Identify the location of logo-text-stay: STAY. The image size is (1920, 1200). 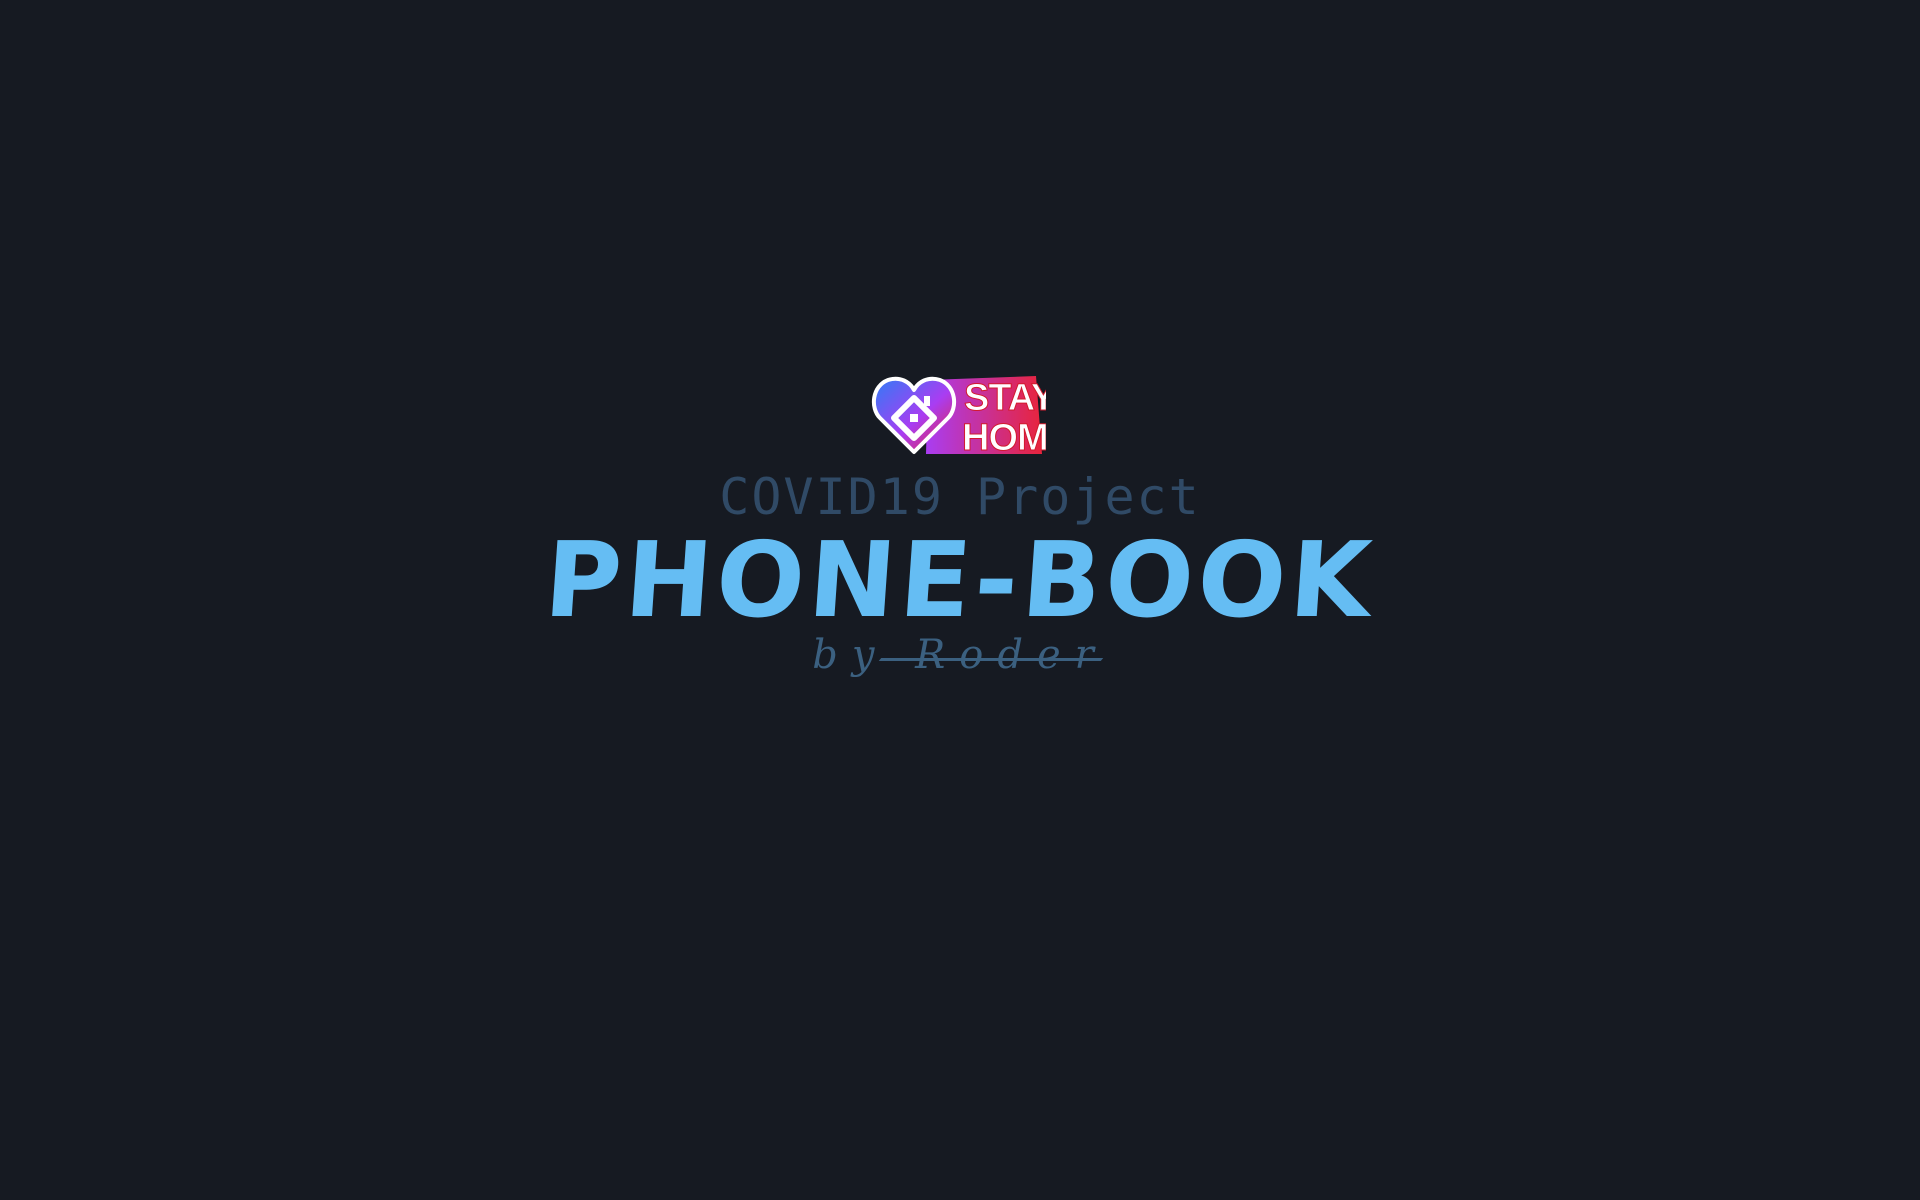
(1005, 398).